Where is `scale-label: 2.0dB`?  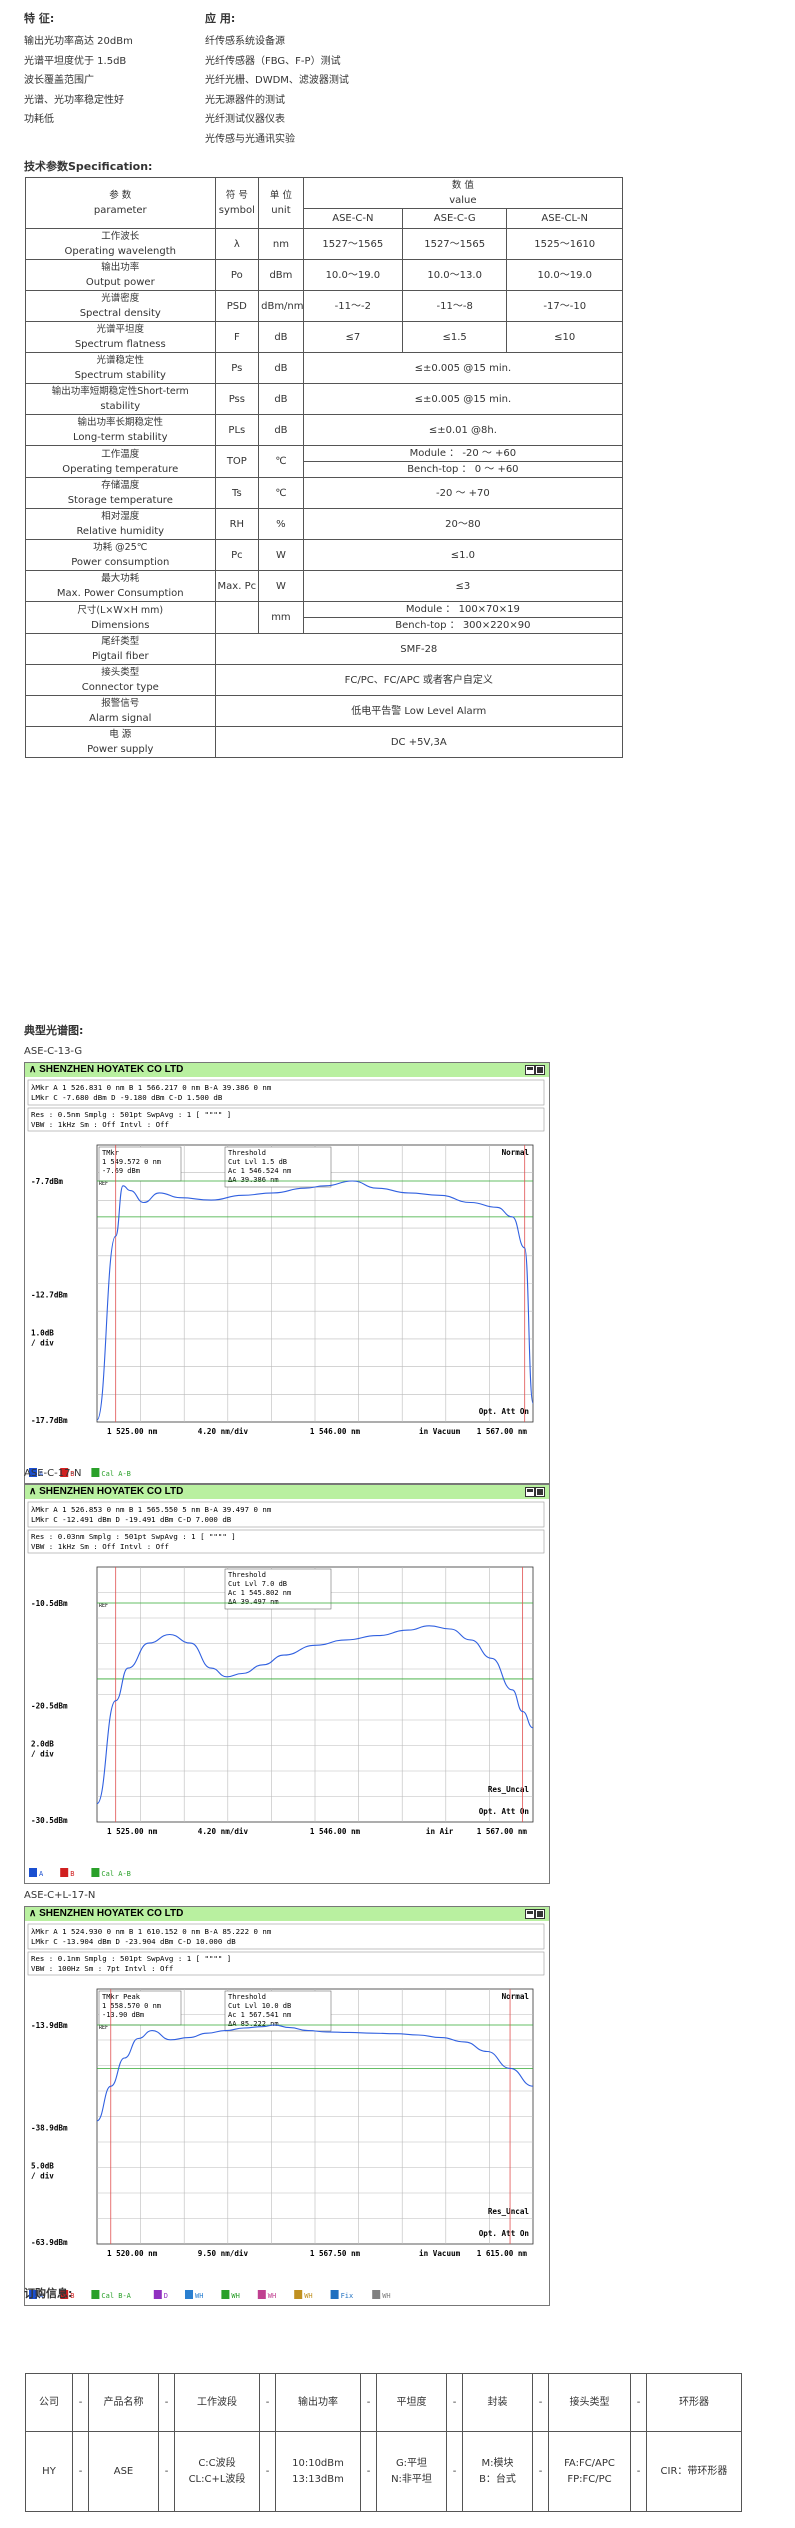 scale-label: 2.0dB is located at coordinates (42, 1744).